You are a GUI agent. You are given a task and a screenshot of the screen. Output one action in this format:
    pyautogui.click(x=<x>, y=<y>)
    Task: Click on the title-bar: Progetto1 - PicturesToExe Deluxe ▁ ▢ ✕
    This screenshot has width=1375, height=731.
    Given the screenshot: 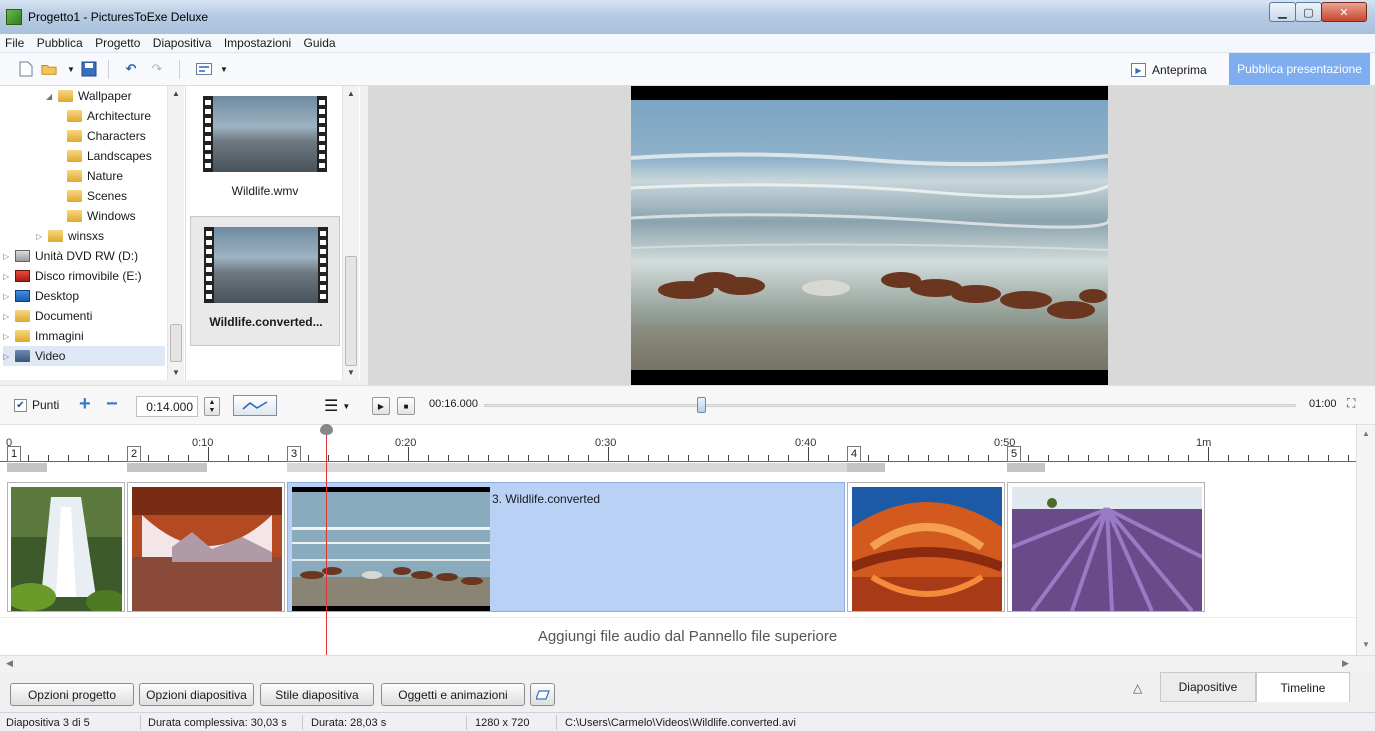 What is the action you would take?
    pyautogui.click(x=687, y=17)
    